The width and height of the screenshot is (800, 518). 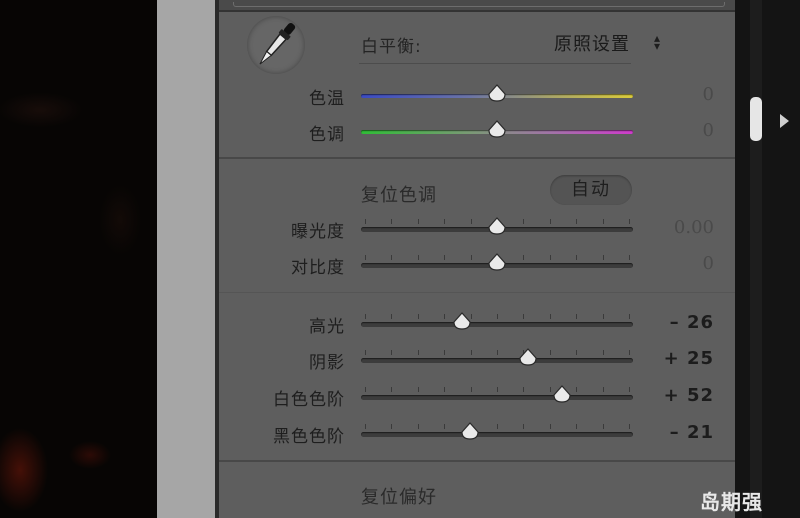 What do you see at coordinates (657, 42) in the screenshot?
I see `updown-chevron-icon: ▴ ▾` at bounding box center [657, 42].